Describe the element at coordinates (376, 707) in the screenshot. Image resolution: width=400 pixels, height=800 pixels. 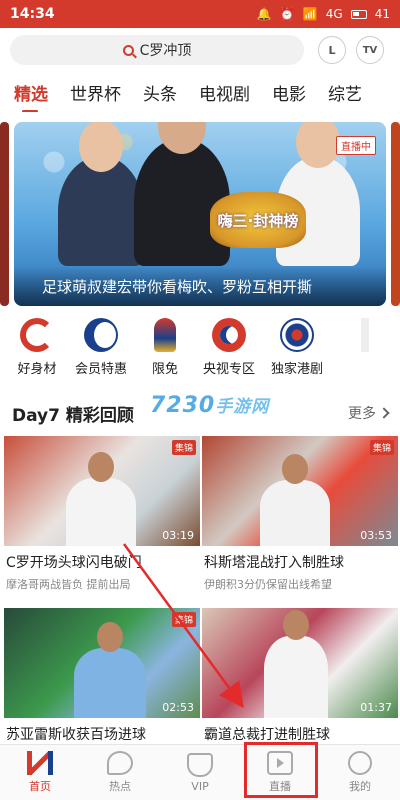
I see `video-duration: 01:37` at that location.